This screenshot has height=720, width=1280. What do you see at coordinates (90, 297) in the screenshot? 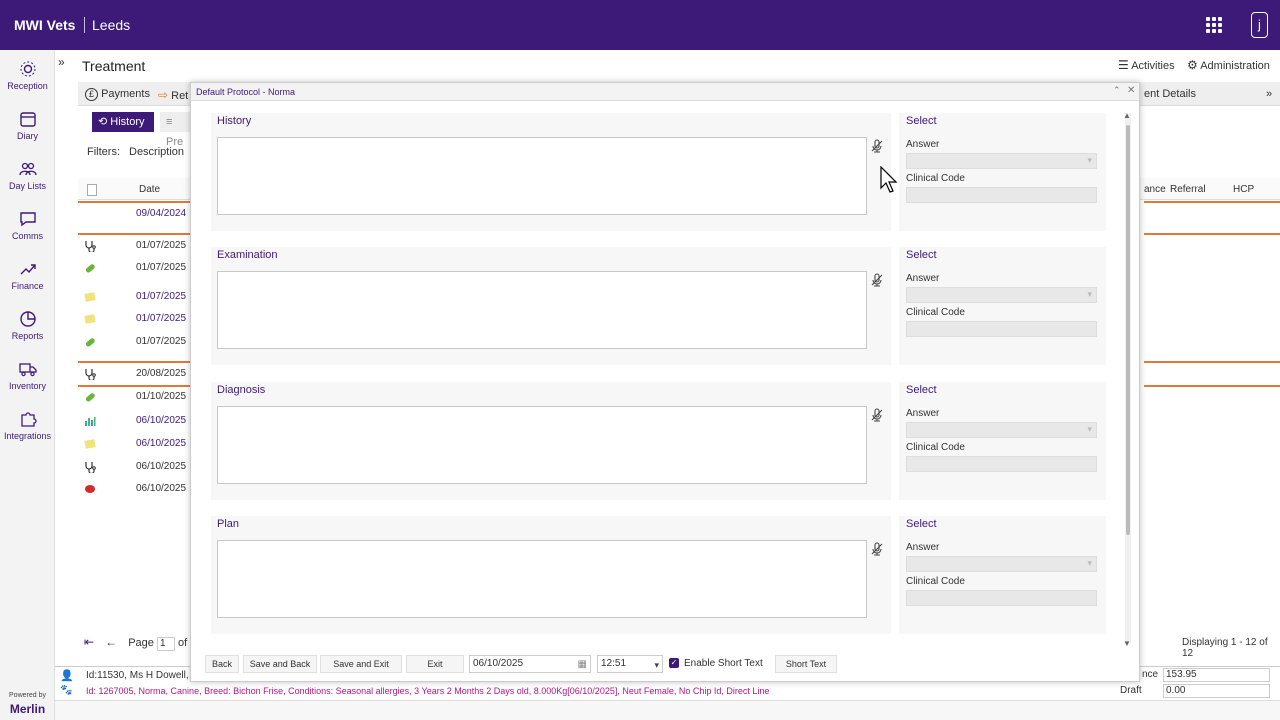
I see `note-icon` at bounding box center [90, 297].